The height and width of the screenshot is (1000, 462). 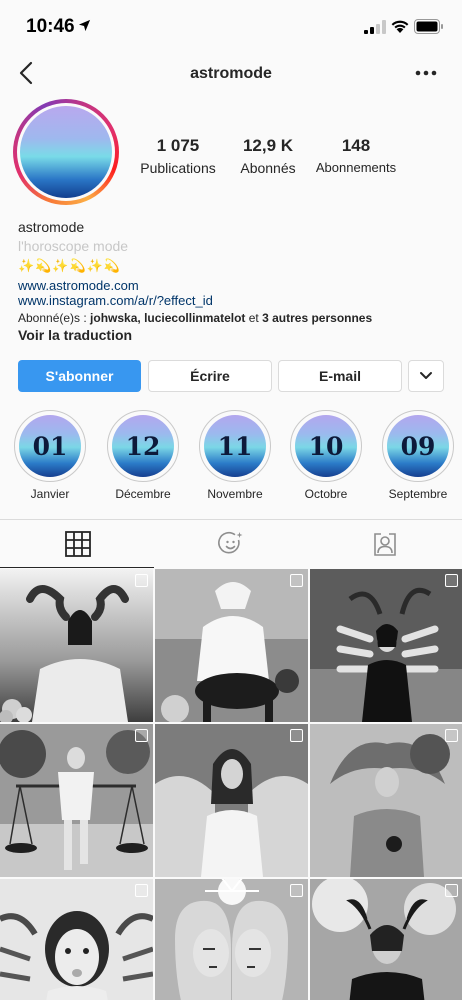 What do you see at coordinates (51, 227) in the screenshot?
I see `profile-name: astromode` at bounding box center [51, 227].